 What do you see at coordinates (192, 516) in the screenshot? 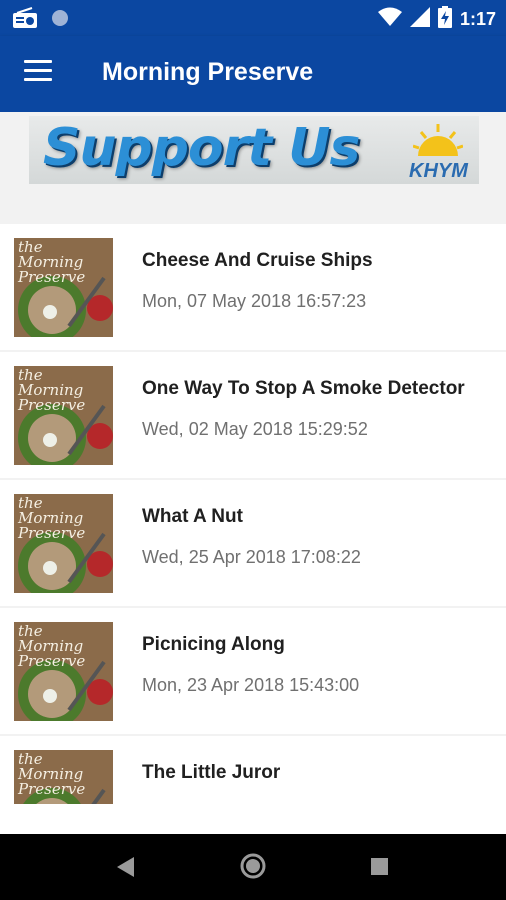
I see `episode-title: What A Nut` at bounding box center [192, 516].